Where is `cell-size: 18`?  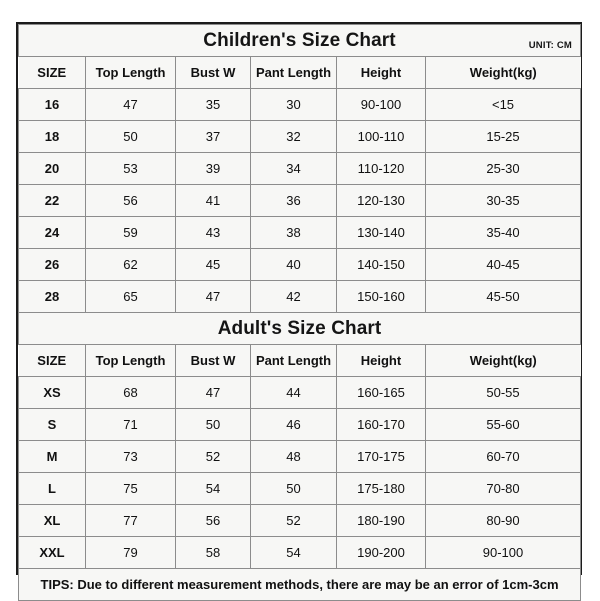
cell-size: 18 is located at coordinates (52, 136).